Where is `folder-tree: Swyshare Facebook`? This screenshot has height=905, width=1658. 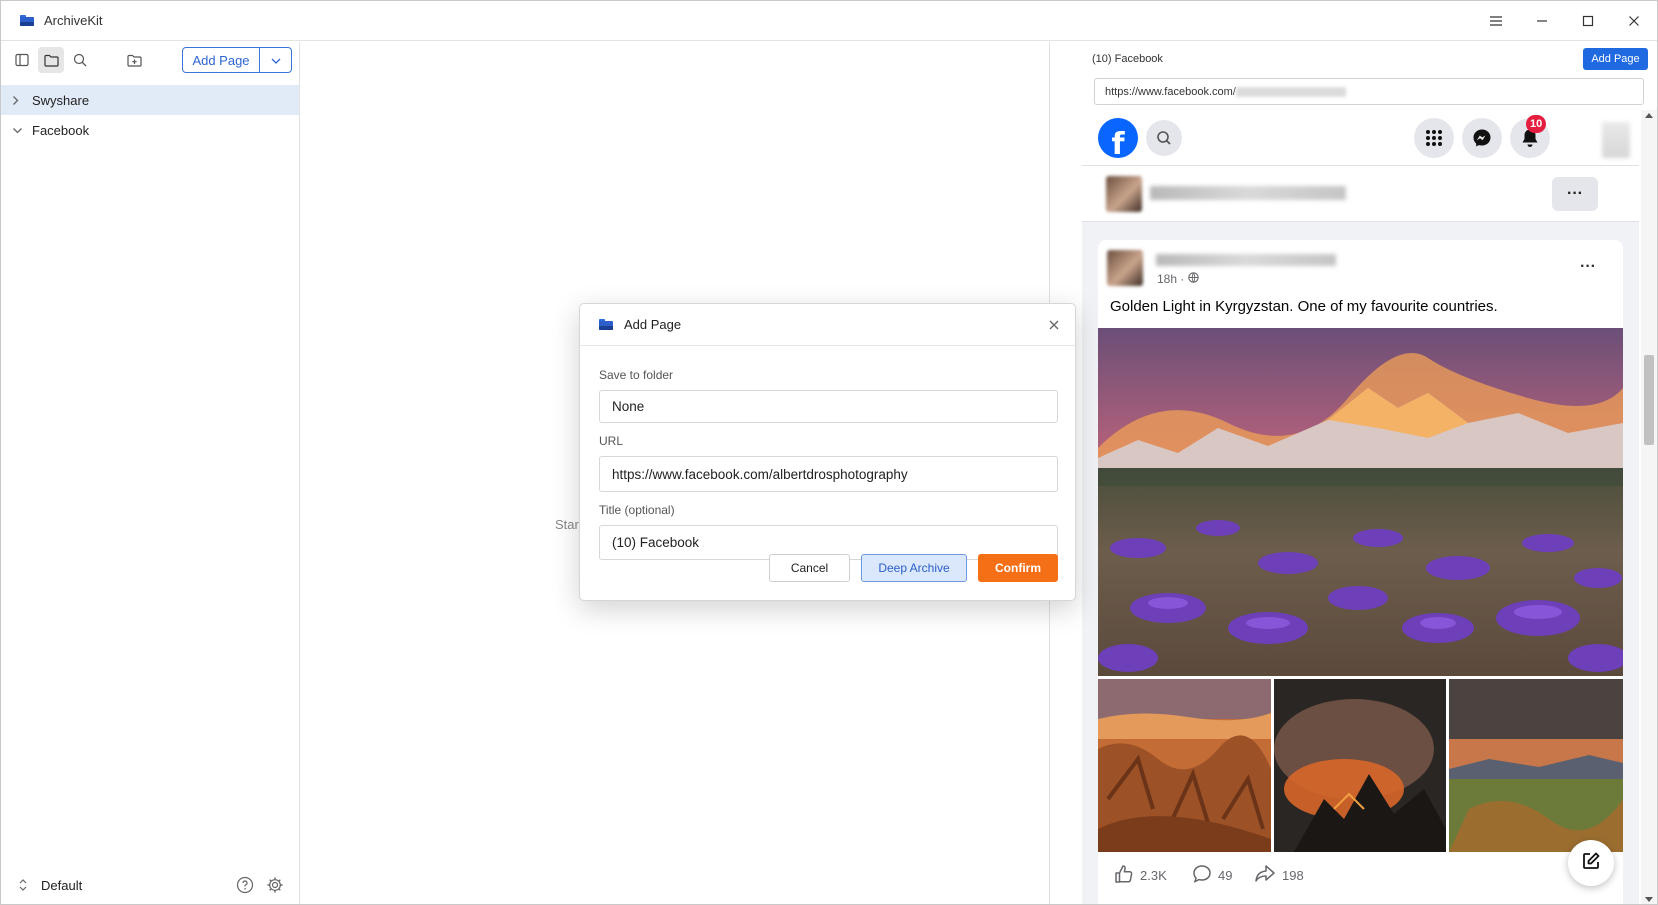
folder-tree: Swyshare Facebook is located at coordinates (150, 115).